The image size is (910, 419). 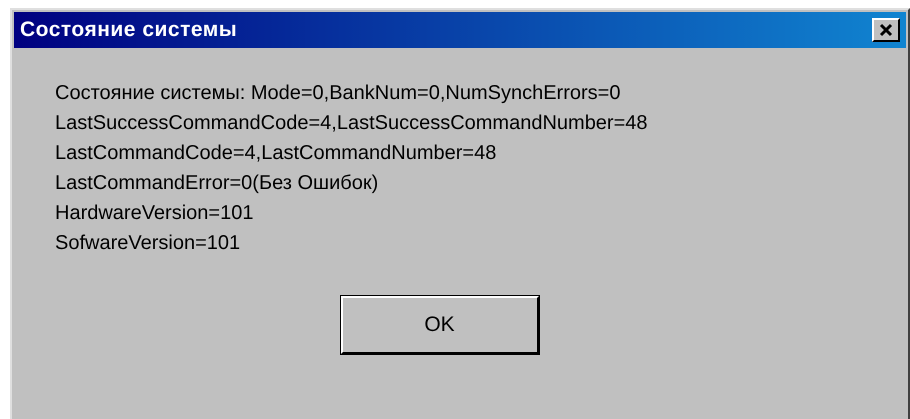 I want to click on message-line: LastCommandCode=4,LastCommandNumber=48, so click(x=276, y=153).